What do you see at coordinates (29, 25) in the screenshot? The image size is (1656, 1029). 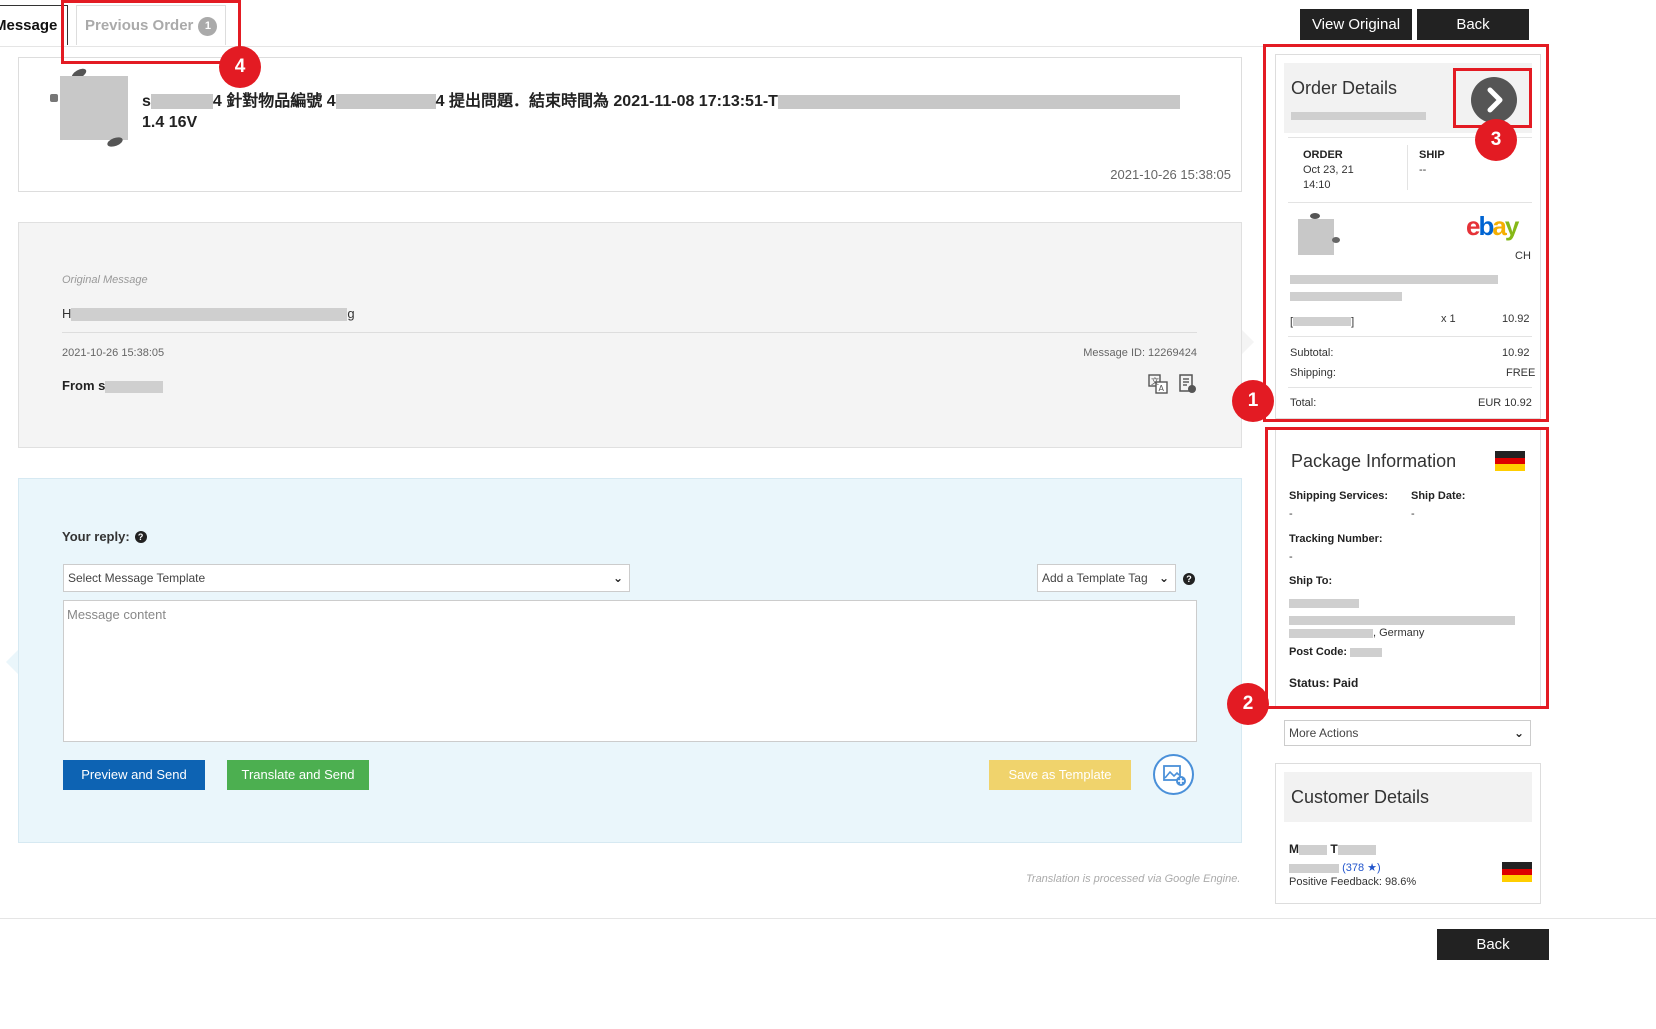 I see `tab-message-label: Message` at bounding box center [29, 25].